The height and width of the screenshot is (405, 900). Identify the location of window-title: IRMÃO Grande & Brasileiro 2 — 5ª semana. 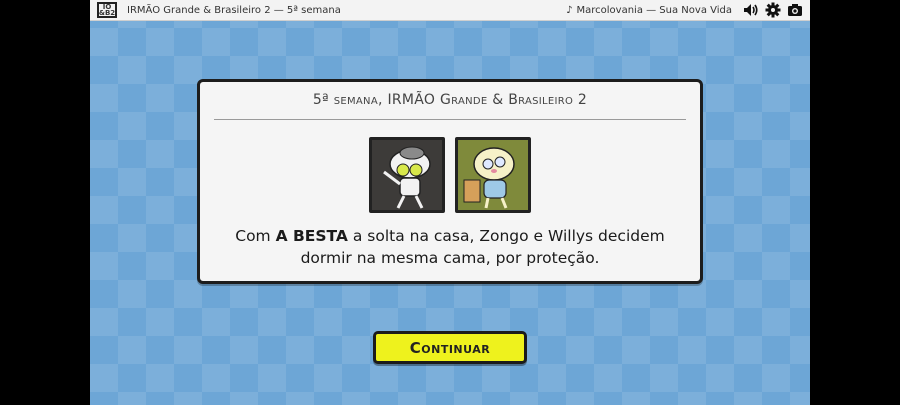
(234, 10).